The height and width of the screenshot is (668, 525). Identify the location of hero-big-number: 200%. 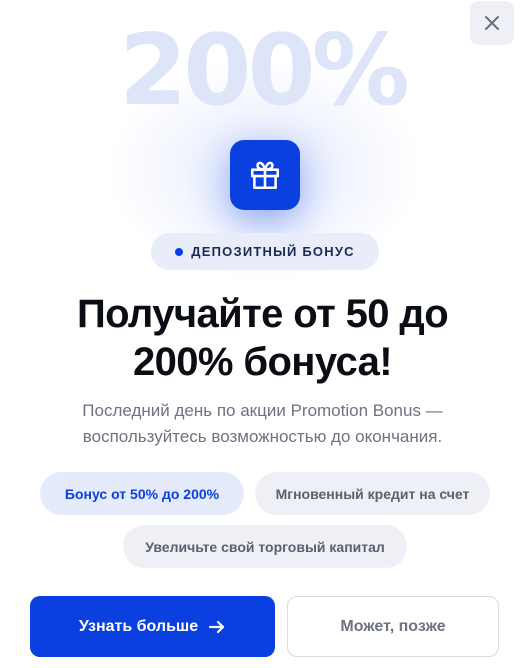
(264, 71).